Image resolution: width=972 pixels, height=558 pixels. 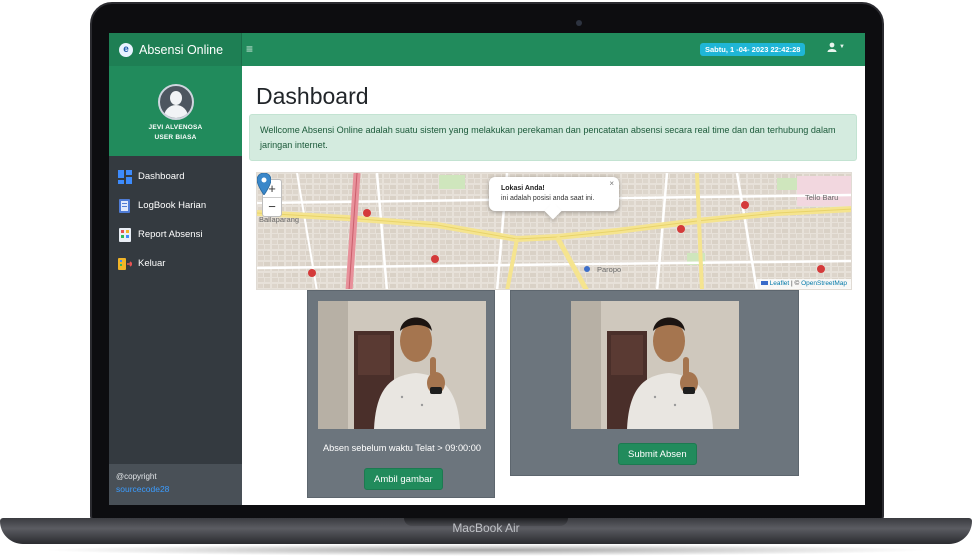 I want to click on datetime-badge: Sabtu, 1 -04- 2023 22:42:28, so click(x=753, y=49).